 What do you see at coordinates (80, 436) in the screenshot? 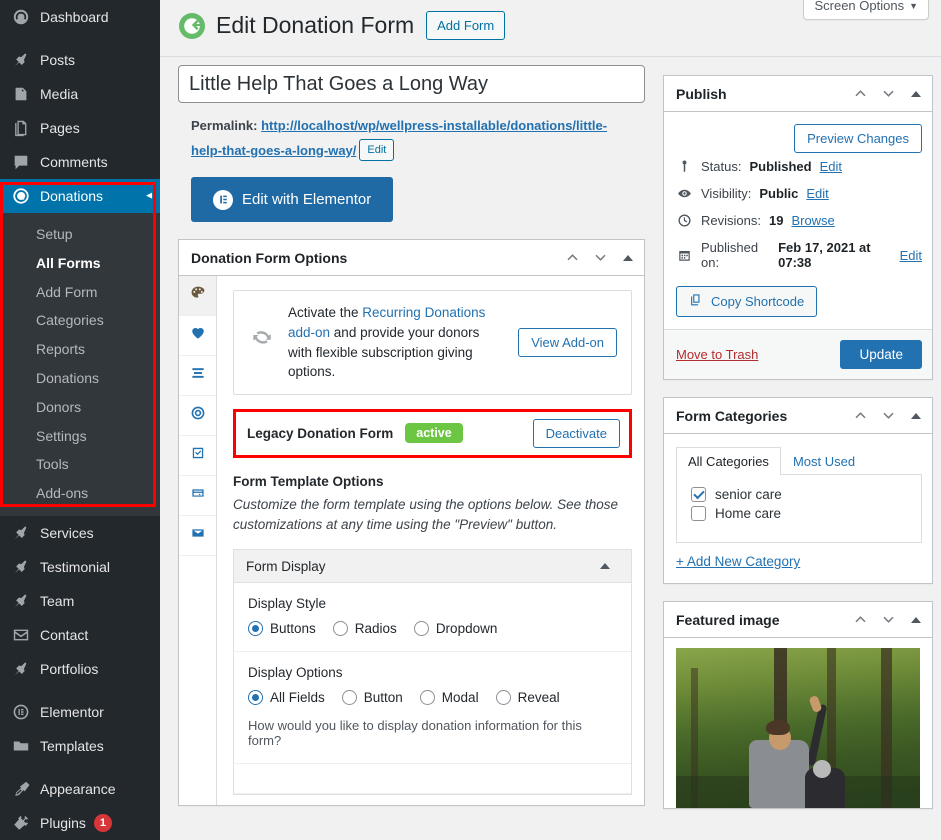
I see `submenu-item-settings: Settings` at bounding box center [80, 436].